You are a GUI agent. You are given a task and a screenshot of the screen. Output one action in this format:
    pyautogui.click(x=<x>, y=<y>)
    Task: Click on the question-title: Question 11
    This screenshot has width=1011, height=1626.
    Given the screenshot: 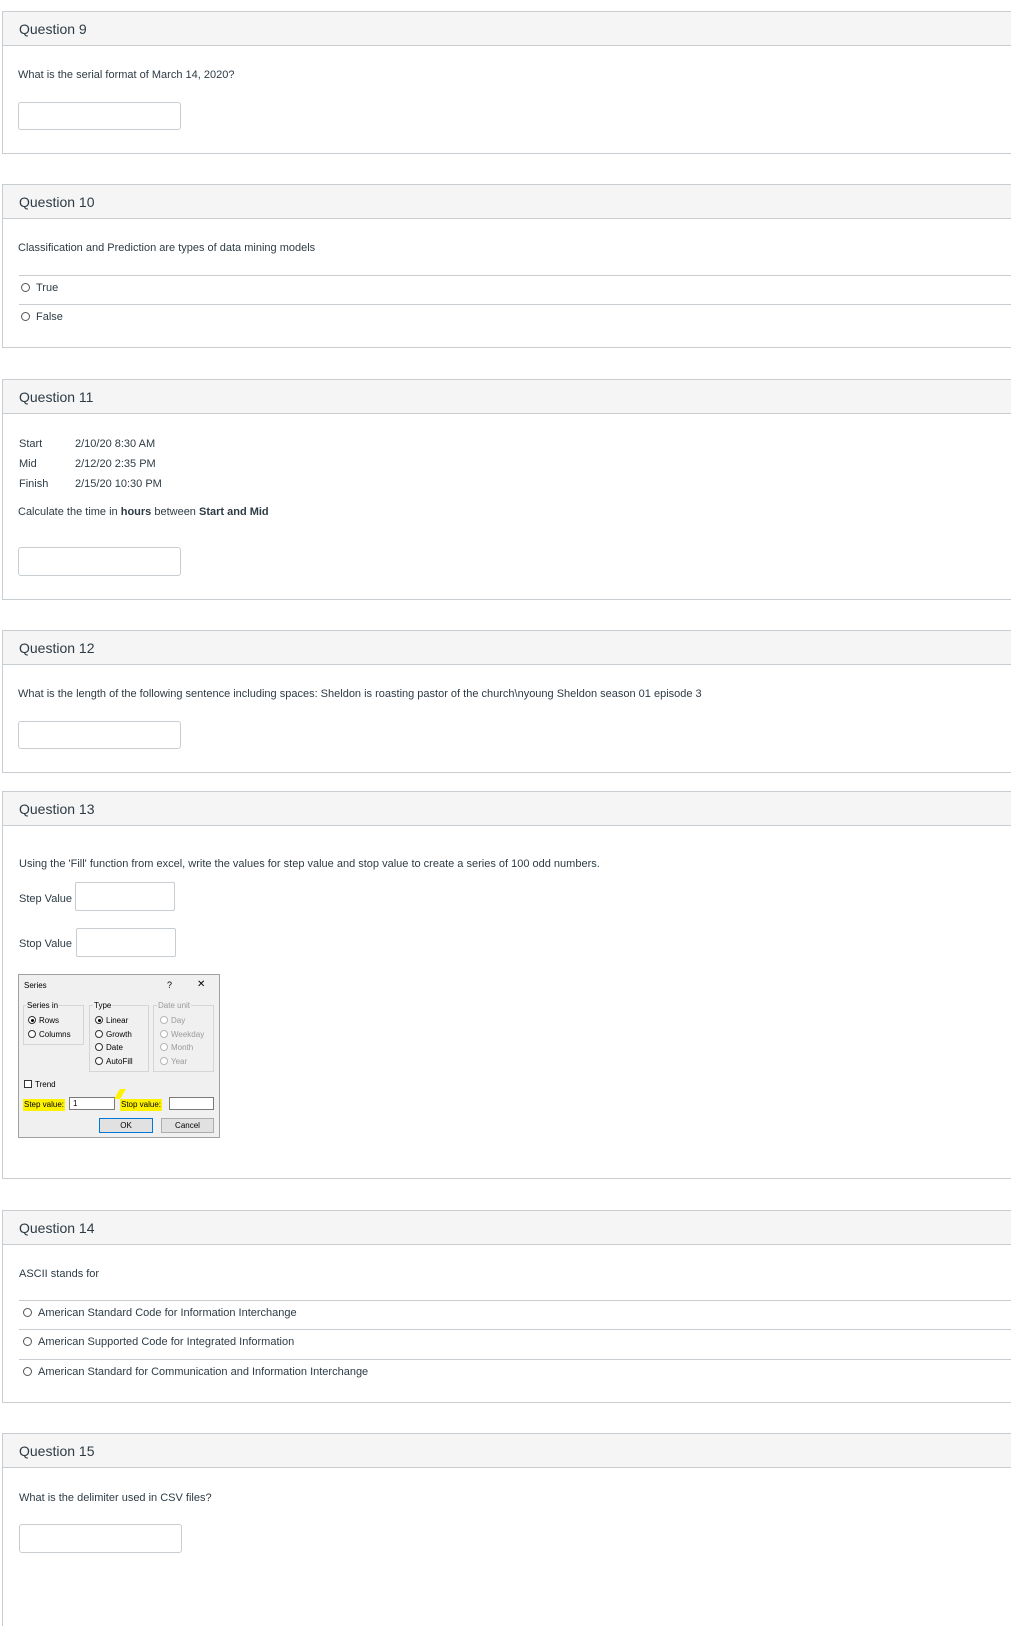 What is the action you would take?
    pyautogui.click(x=56, y=397)
    